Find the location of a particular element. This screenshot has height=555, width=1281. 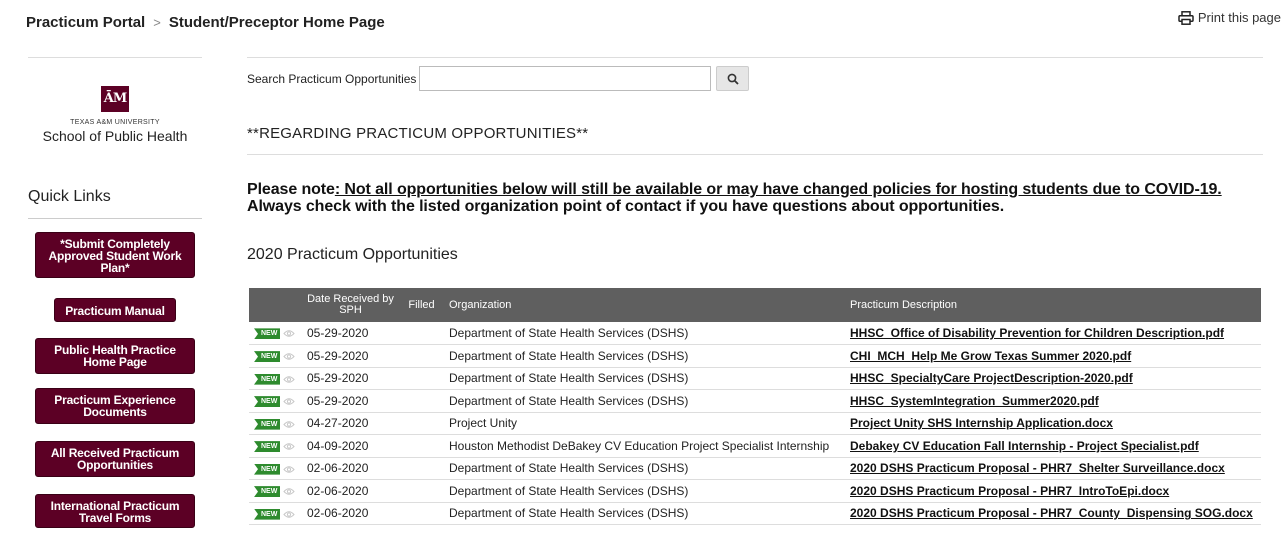

breadcrumb-current: Student/Preceptor Home Page is located at coordinates (276, 22).